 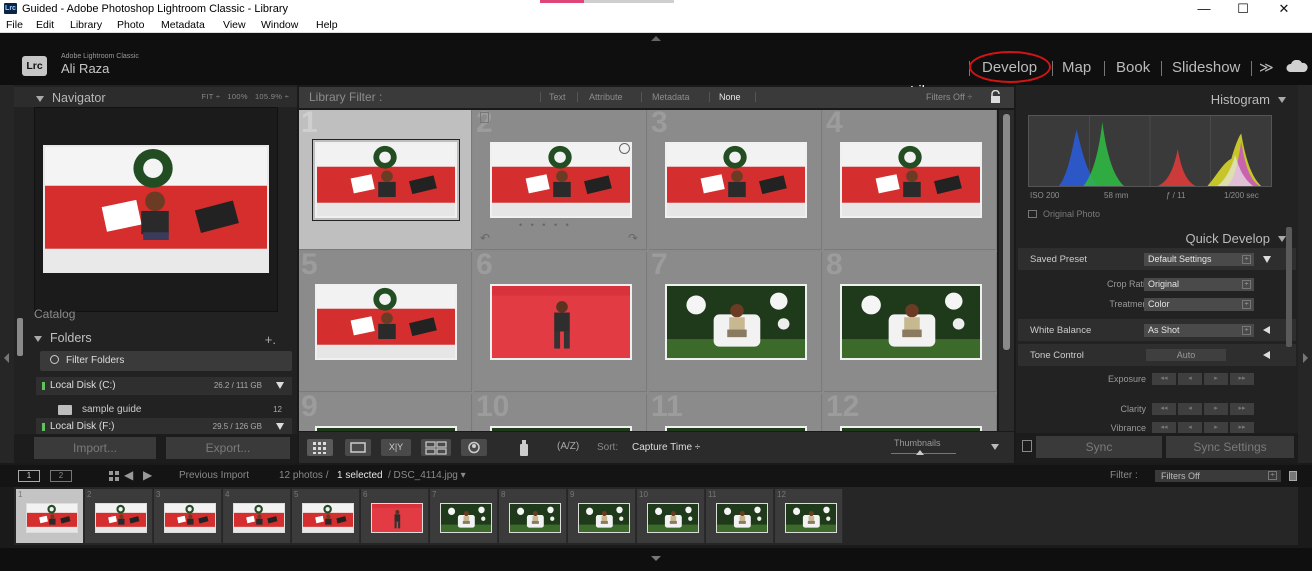 I want to click on saved-preset-dropdown: Default Settings ÷, so click(x=1199, y=259).